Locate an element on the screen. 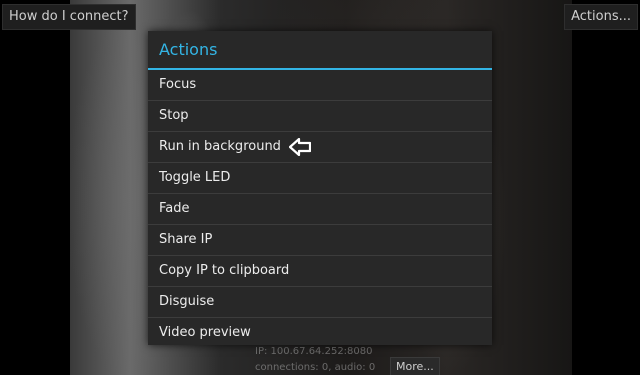 This screenshot has height=375, width=640. menu-item-label: Disguise is located at coordinates (187, 301).